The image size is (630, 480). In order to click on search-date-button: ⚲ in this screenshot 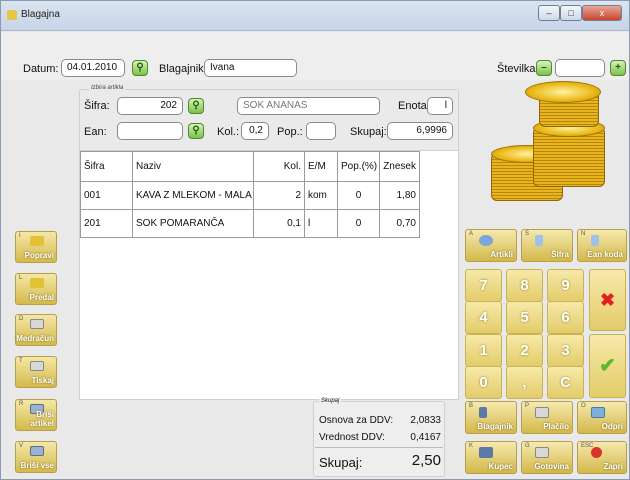, I will do `click(140, 68)`.